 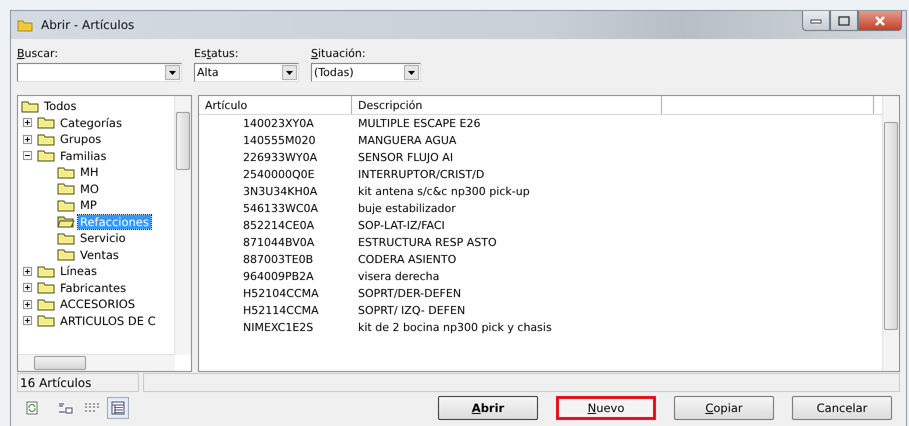 I want to click on table-cell-text: NIMEXC1E2S, so click(x=278, y=327).